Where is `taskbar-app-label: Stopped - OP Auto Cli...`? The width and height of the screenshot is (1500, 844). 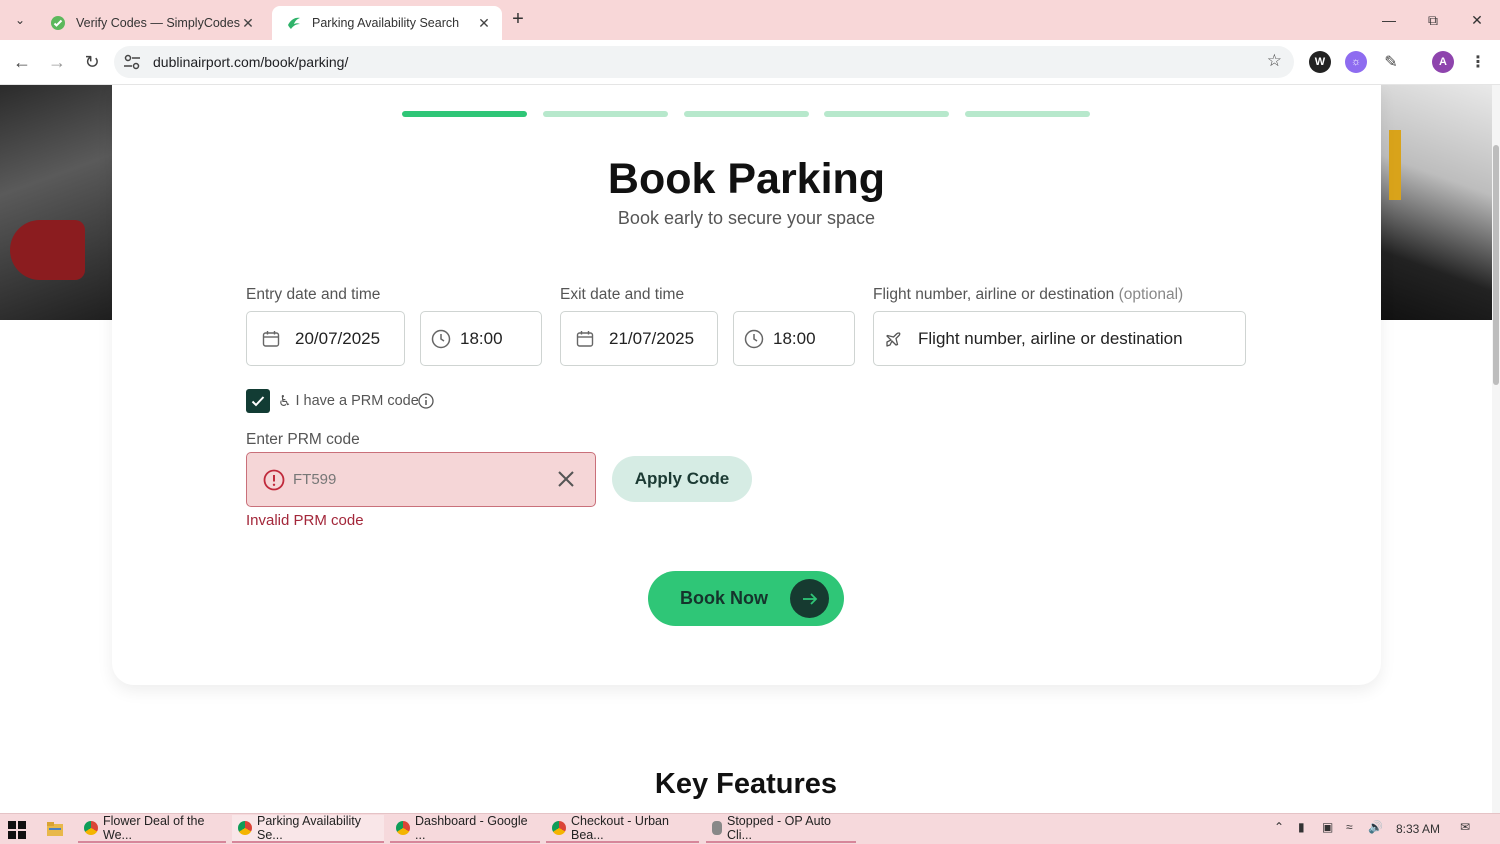
taskbar-app-label: Stopped - OP Auto Cli... is located at coordinates (779, 828).